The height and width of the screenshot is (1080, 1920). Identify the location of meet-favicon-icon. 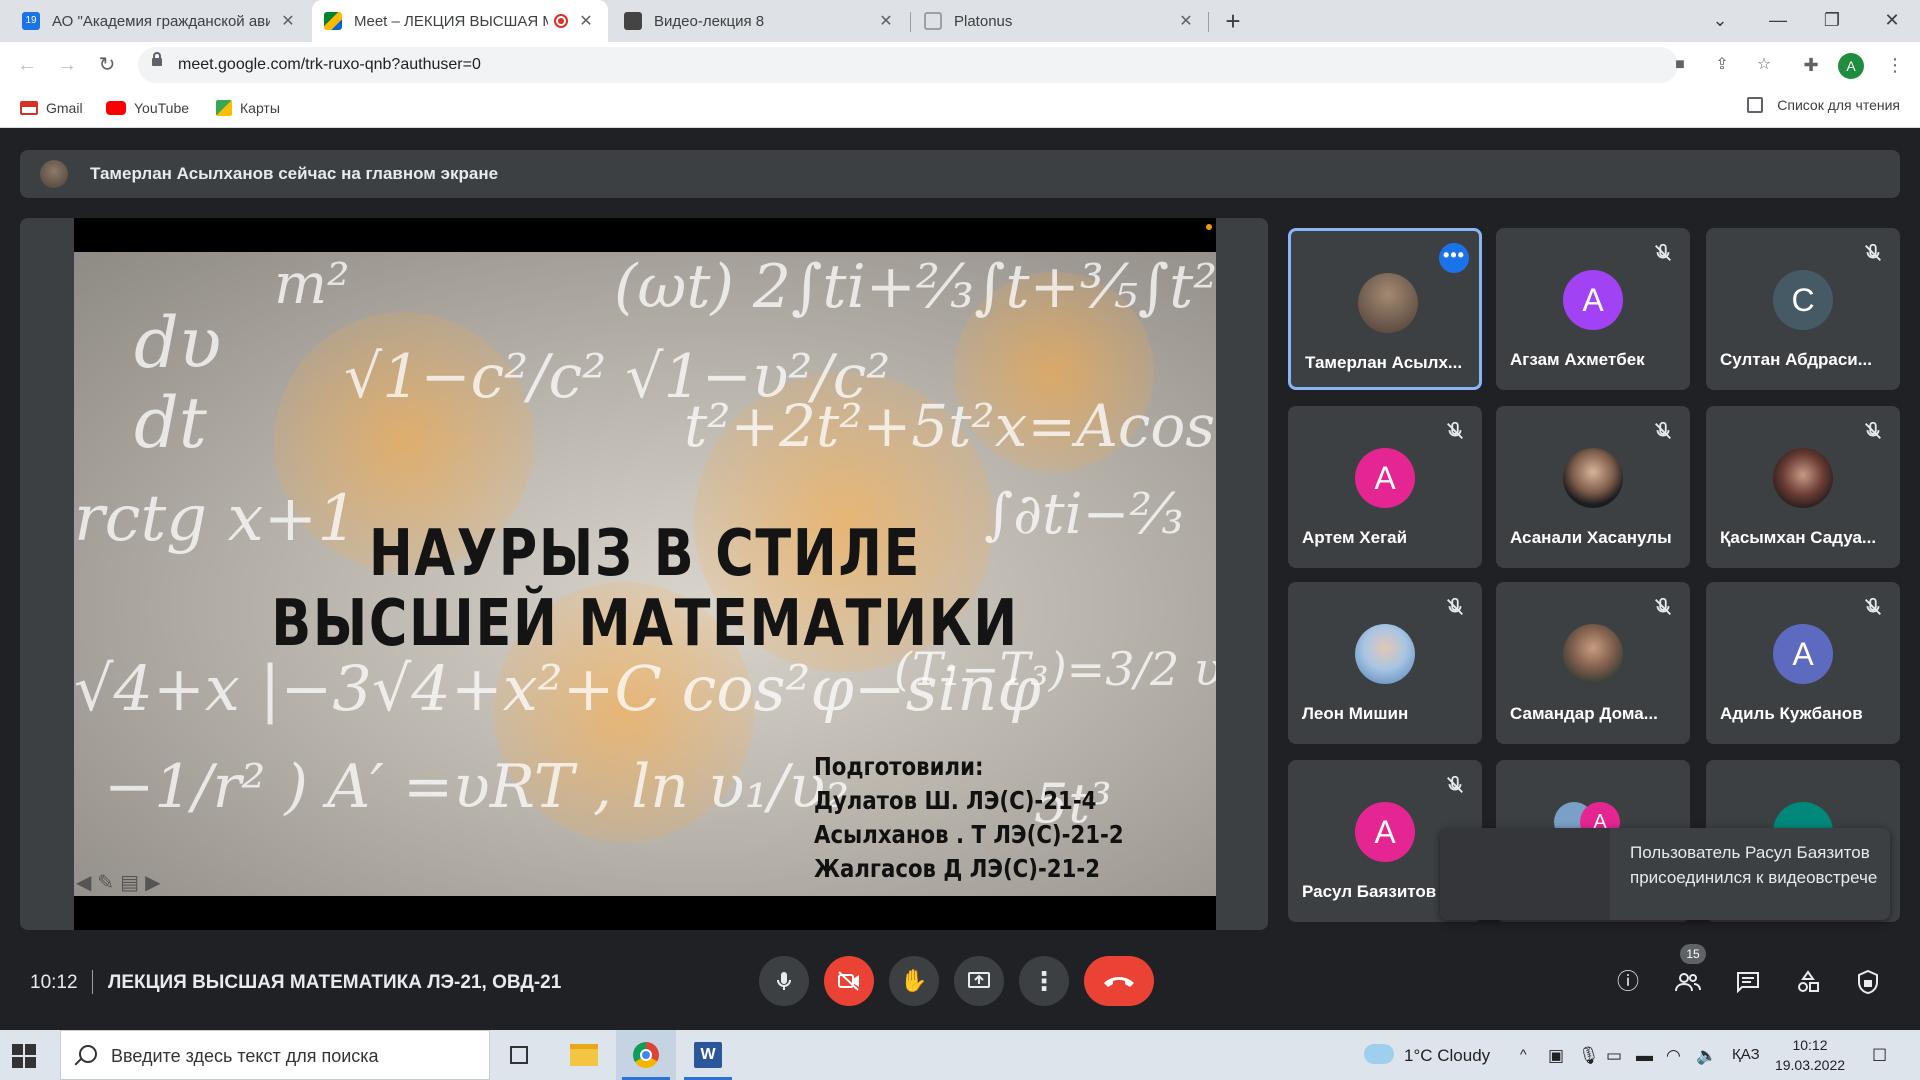
(333, 21).